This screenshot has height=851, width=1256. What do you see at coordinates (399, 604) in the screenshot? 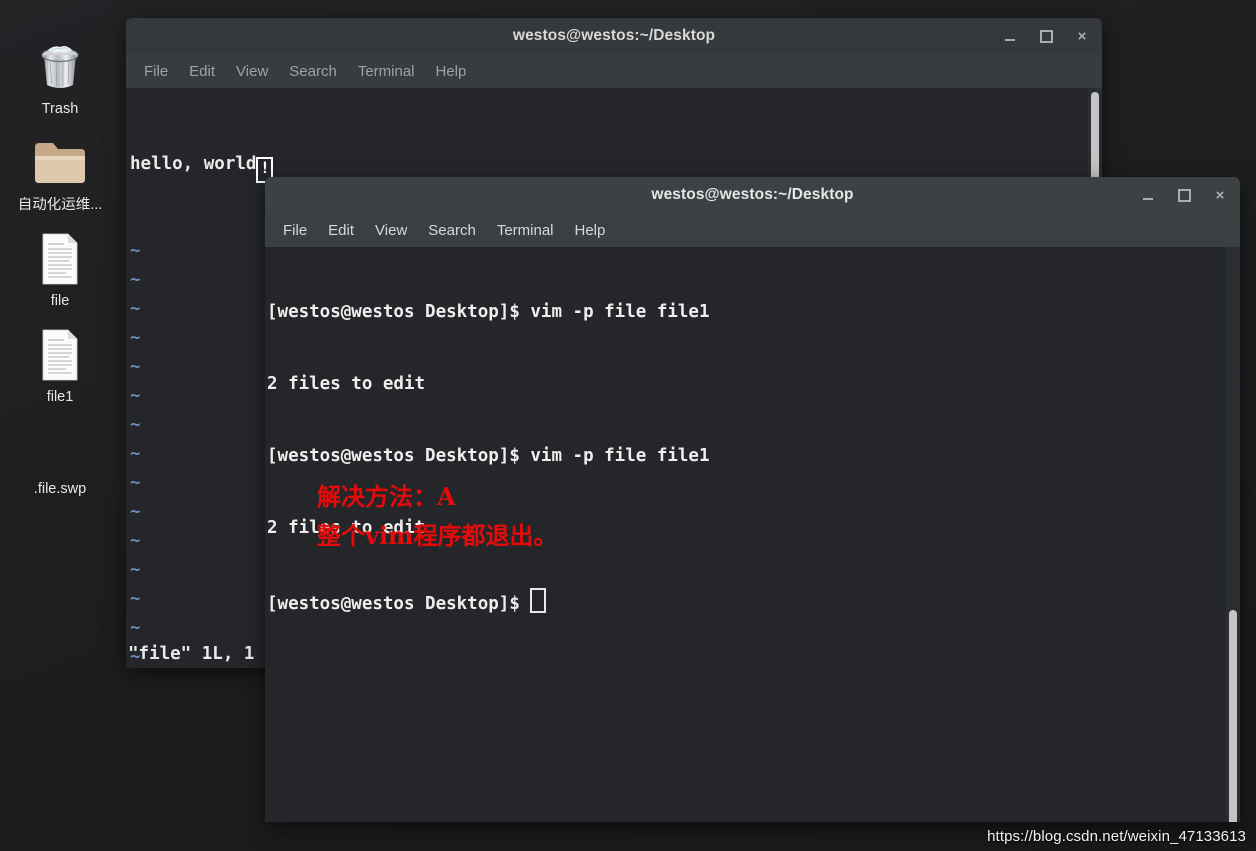
I see `shell-prompt: [westos@westos Desktop]$` at bounding box center [399, 604].